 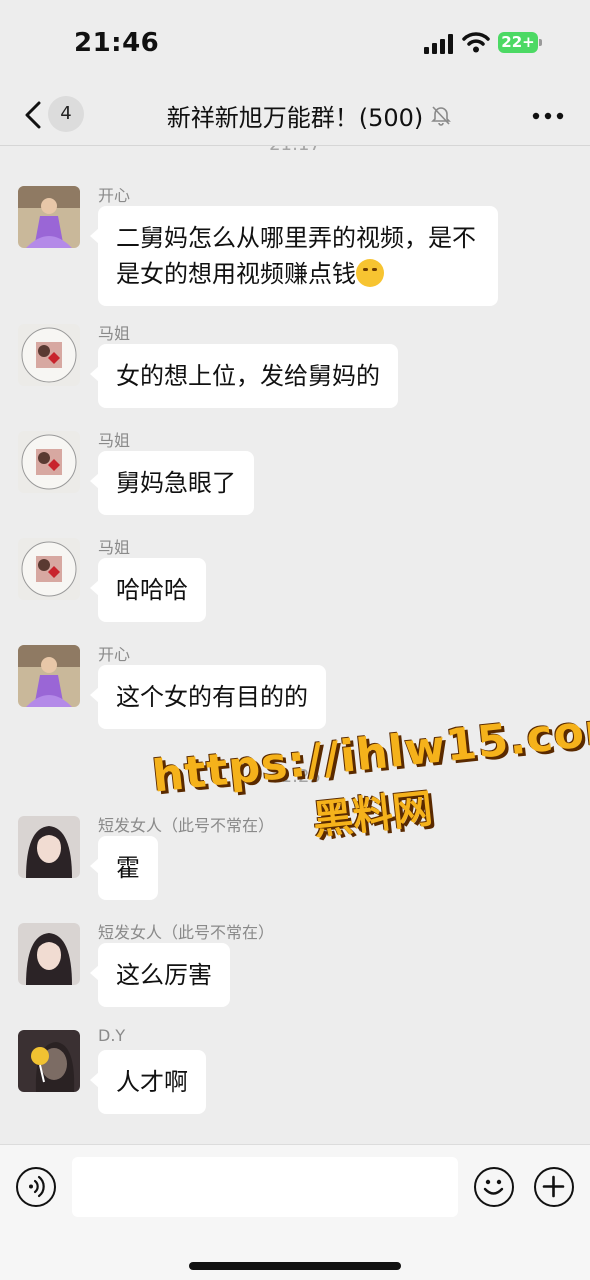 I want to click on emoji-button, so click(x=494, y=1187).